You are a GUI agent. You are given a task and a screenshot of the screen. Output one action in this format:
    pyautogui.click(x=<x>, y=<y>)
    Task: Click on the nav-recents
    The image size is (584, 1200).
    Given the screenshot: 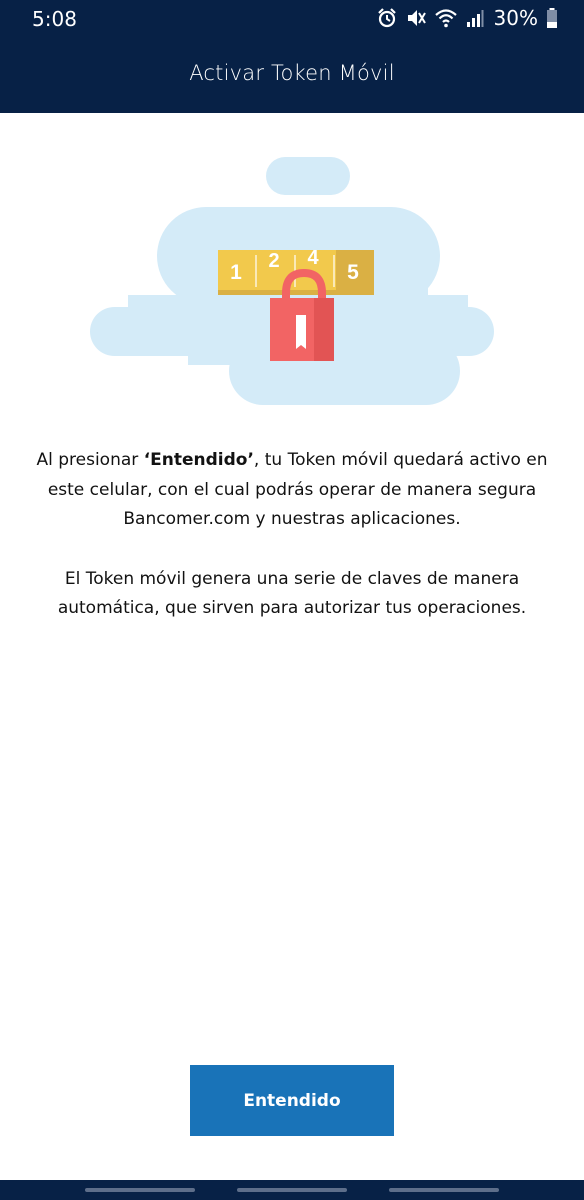 What is the action you would take?
    pyautogui.click(x=140, y=1190)
    